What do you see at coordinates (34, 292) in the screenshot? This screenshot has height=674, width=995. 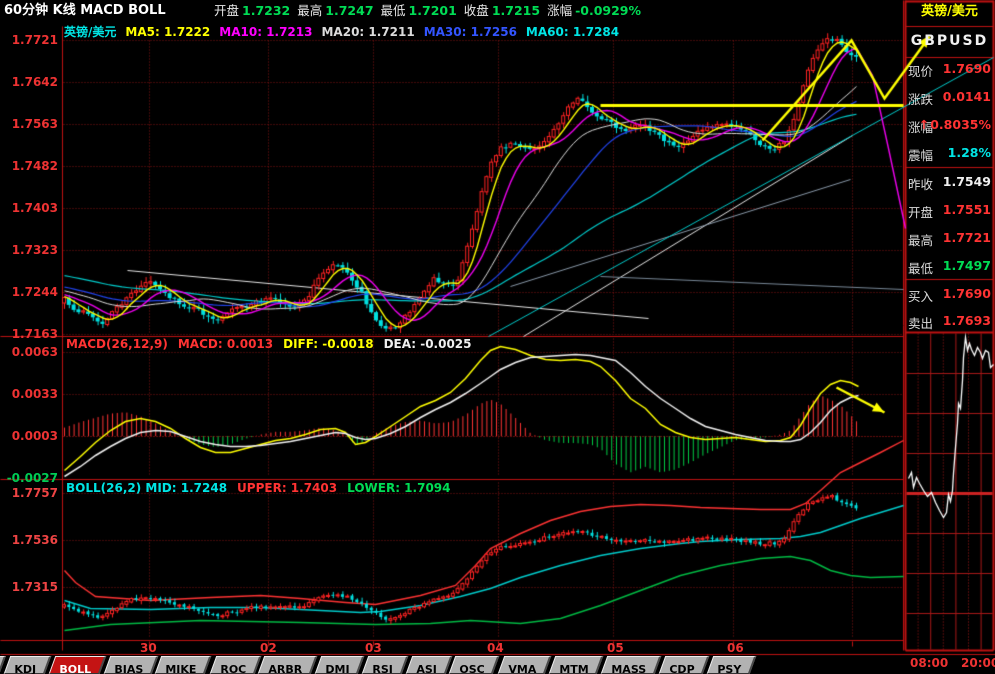 I see `axis-tick-label: 1.7244` at bounding box center [34, 292].